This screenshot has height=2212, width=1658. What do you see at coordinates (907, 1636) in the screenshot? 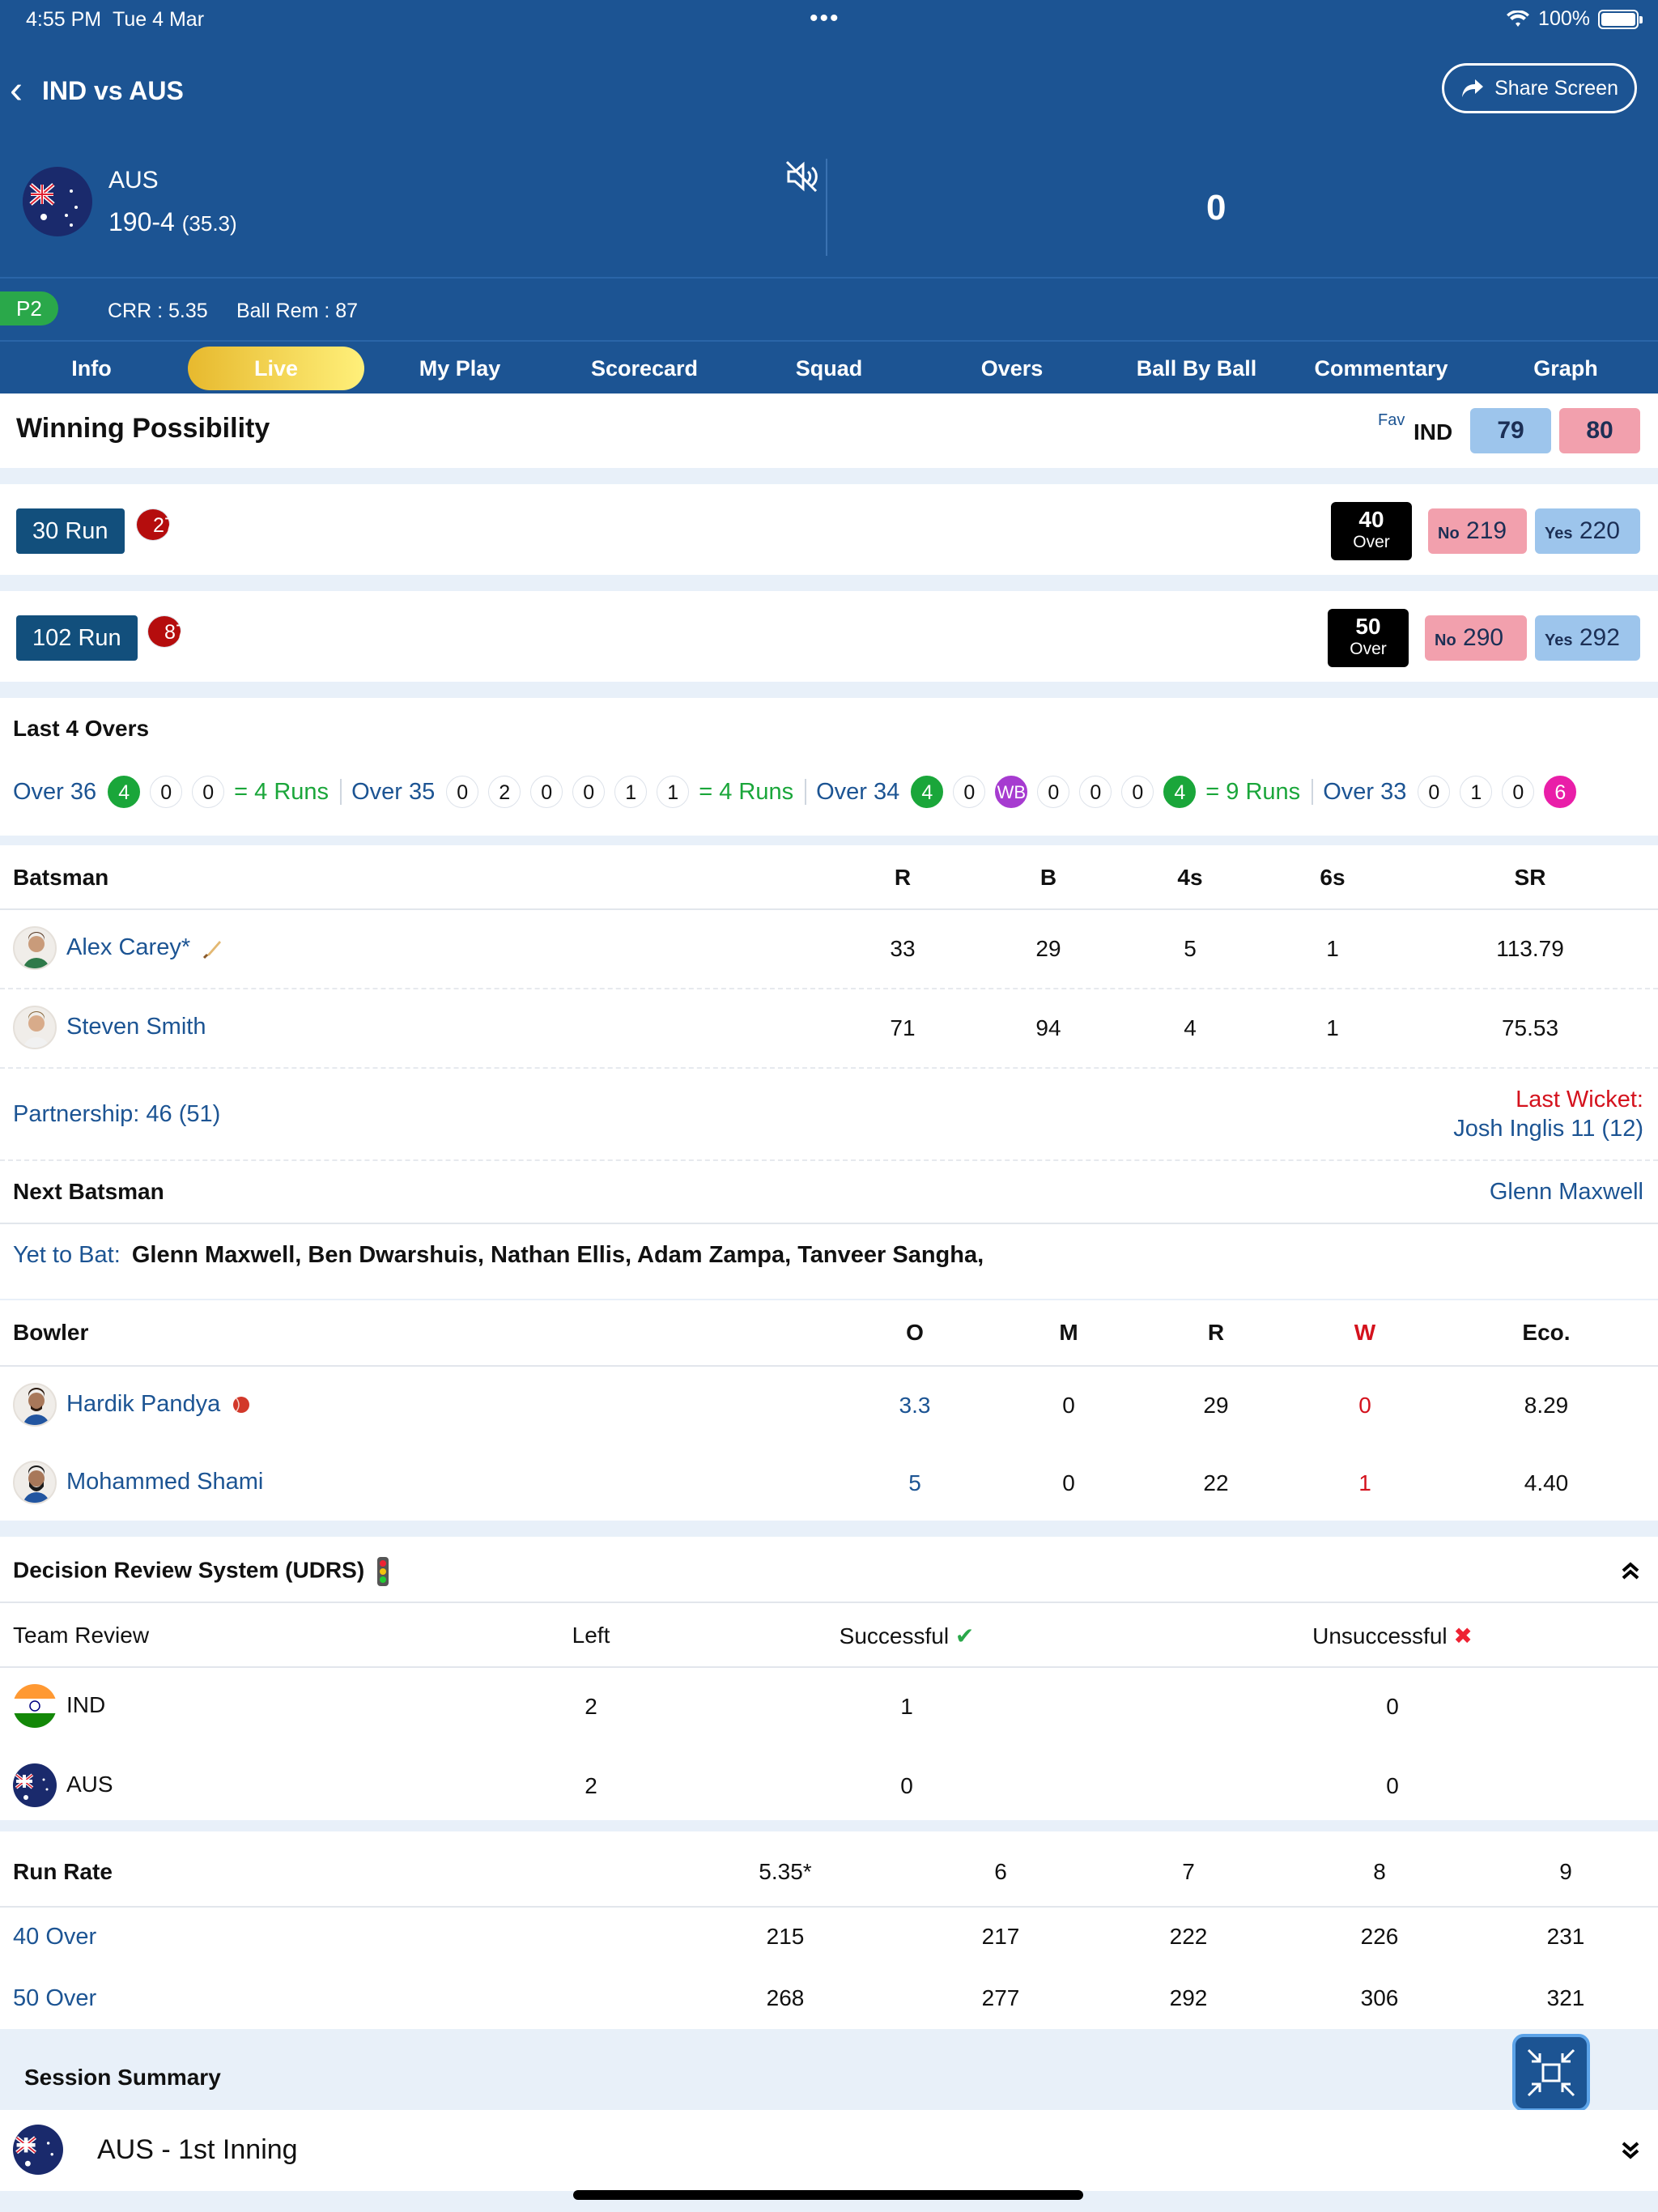
I see `successful-header: Successful ✔` at bounding box center [907, 1636].